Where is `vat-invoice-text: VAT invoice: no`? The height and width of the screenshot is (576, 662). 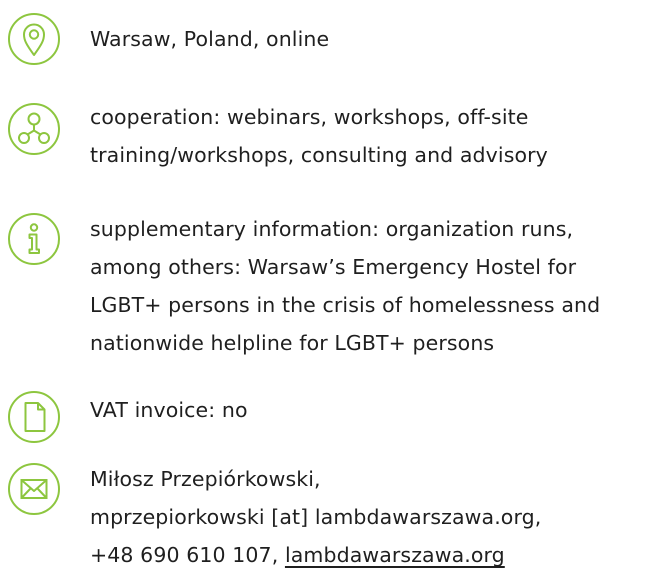 vat-invoice-text: VAT invoice: no is located at coordinates (375, 410).